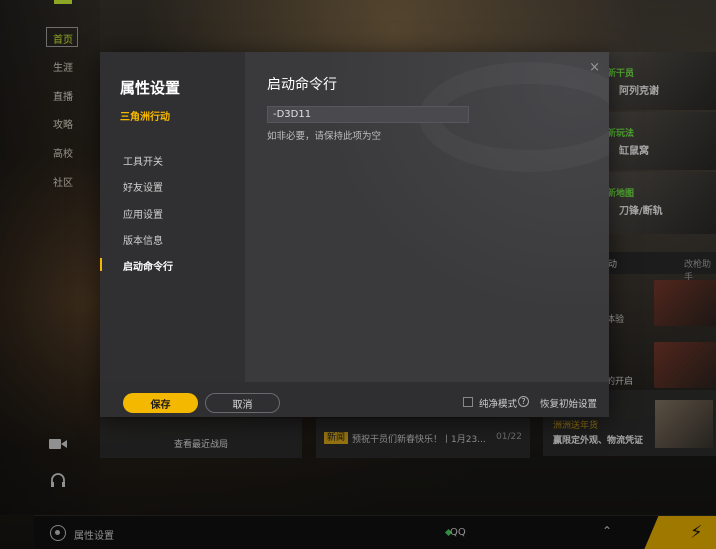 The width and height of the screenshot is (716, 549). Describe the element at coordinates (324, 136) in the screenshot. I see `command-hint: 如非必要，请保持此项为空` at that location.